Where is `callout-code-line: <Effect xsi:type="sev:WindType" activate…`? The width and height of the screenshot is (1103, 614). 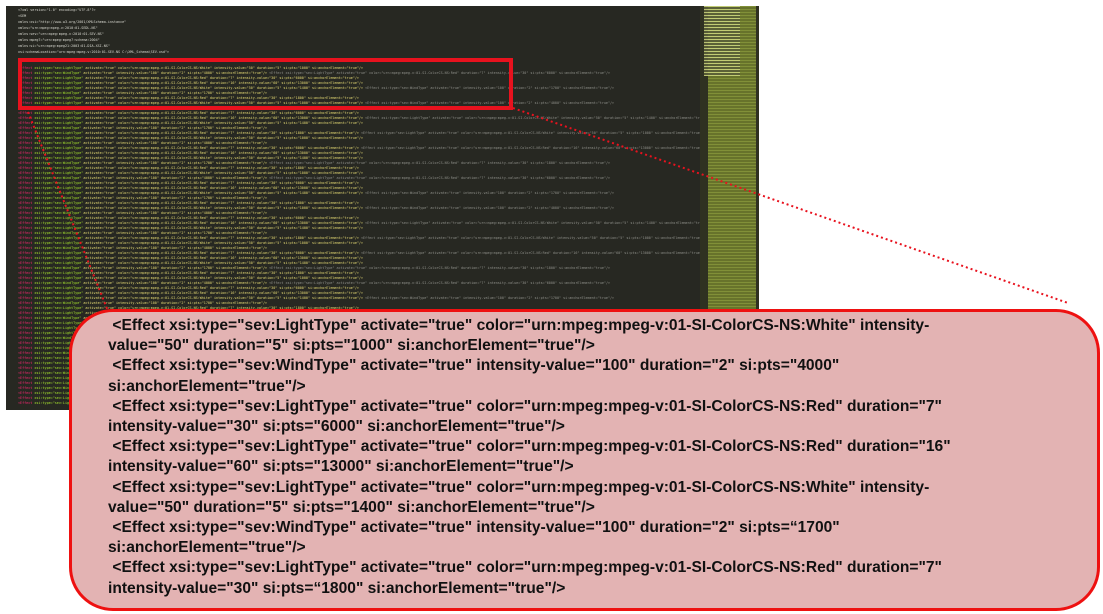
callout-code-line: <Effect xsi:type="sev:WindType" activate… is located at coordinates (474, 366).